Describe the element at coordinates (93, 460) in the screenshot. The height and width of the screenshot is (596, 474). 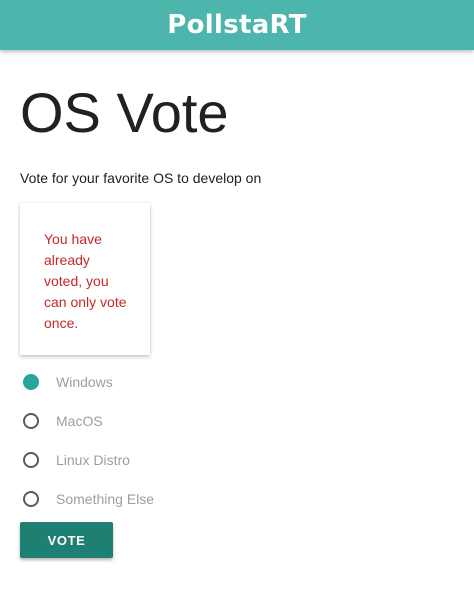
I see `option-label: Linux Distro` at that location.